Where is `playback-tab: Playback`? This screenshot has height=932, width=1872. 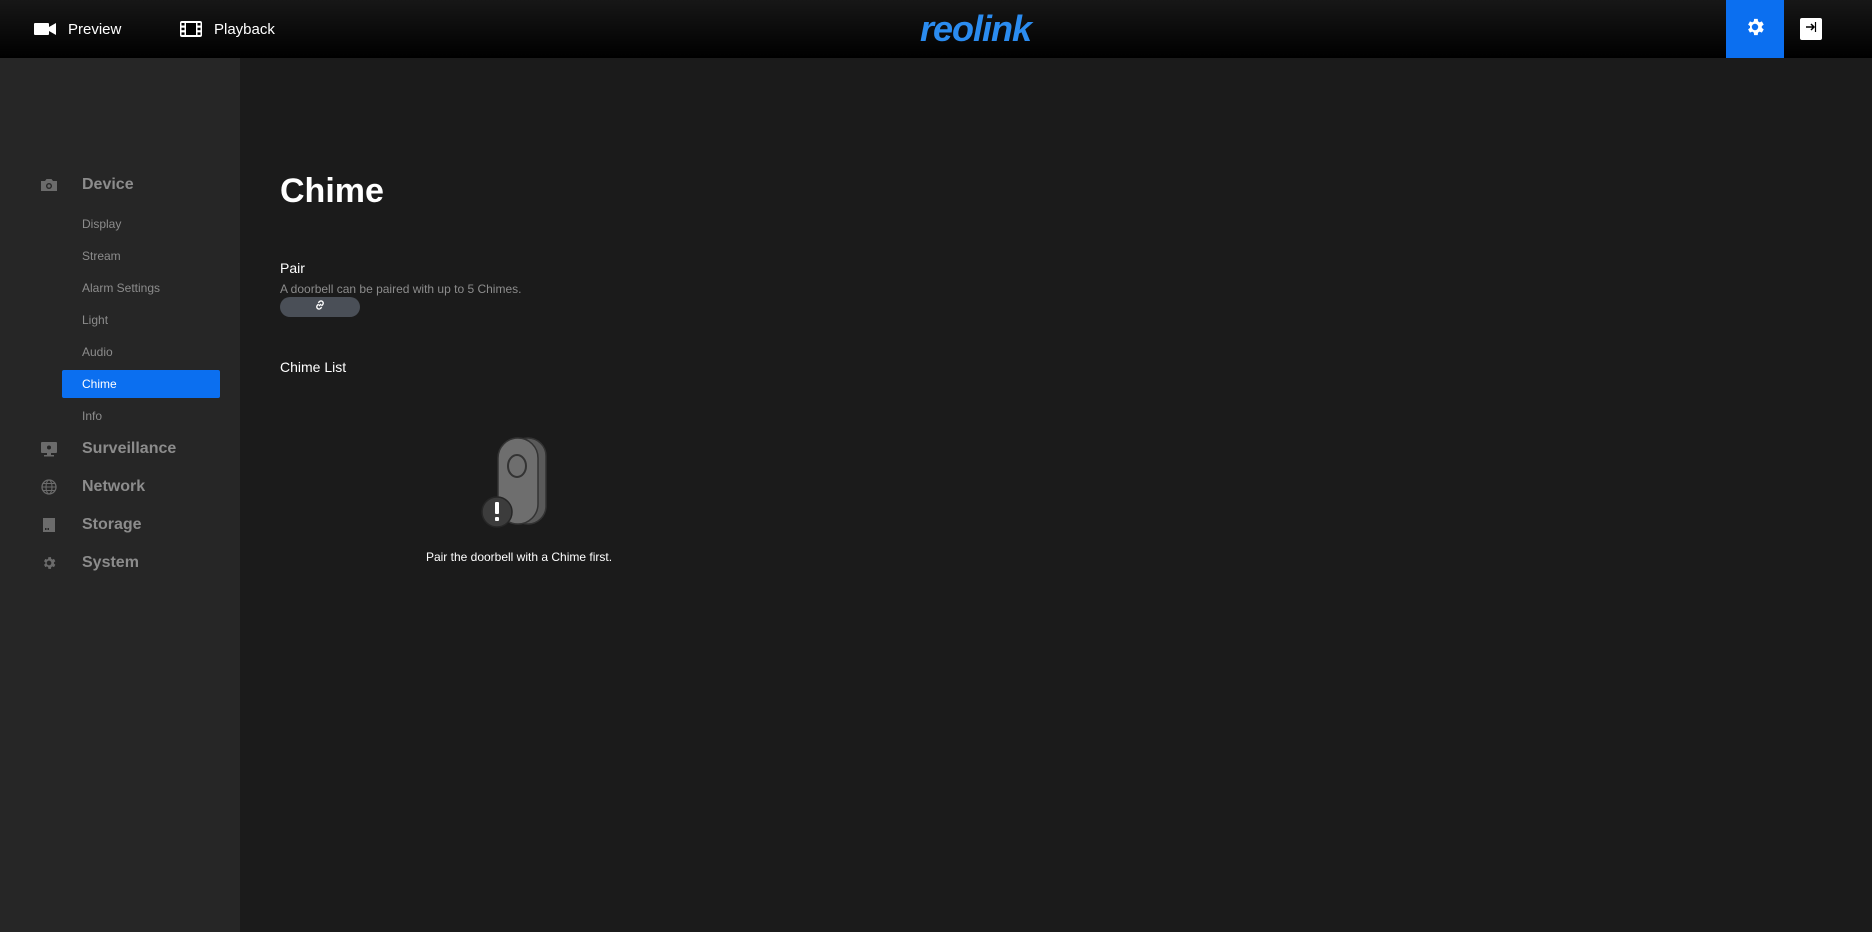
playback-tab: Playback is located at coordinates (227, 29).